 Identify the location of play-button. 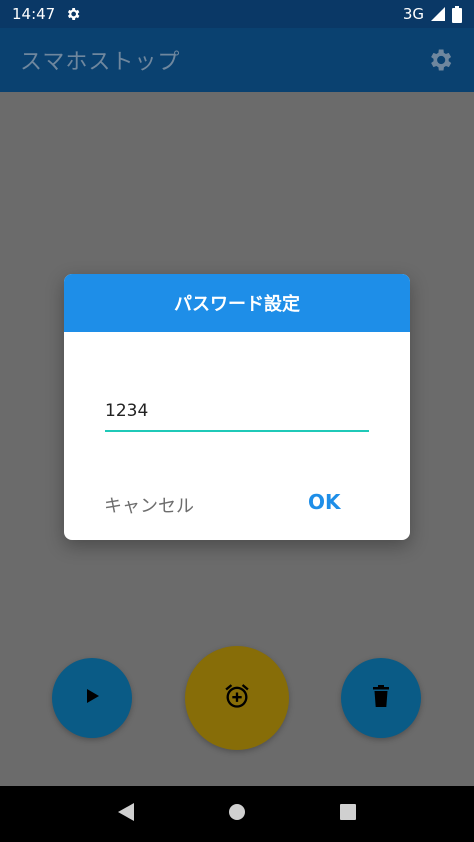
(92, 698).